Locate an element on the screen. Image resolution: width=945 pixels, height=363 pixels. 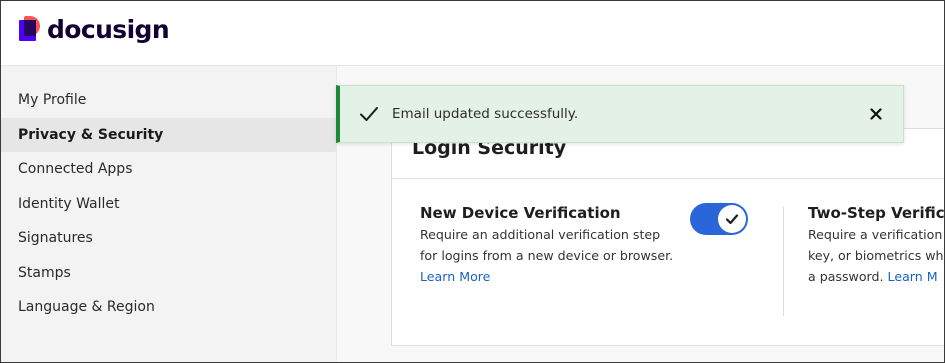
sidebar-item-identity-wallet: Identity Wallet is located at coordinates (169, 204).